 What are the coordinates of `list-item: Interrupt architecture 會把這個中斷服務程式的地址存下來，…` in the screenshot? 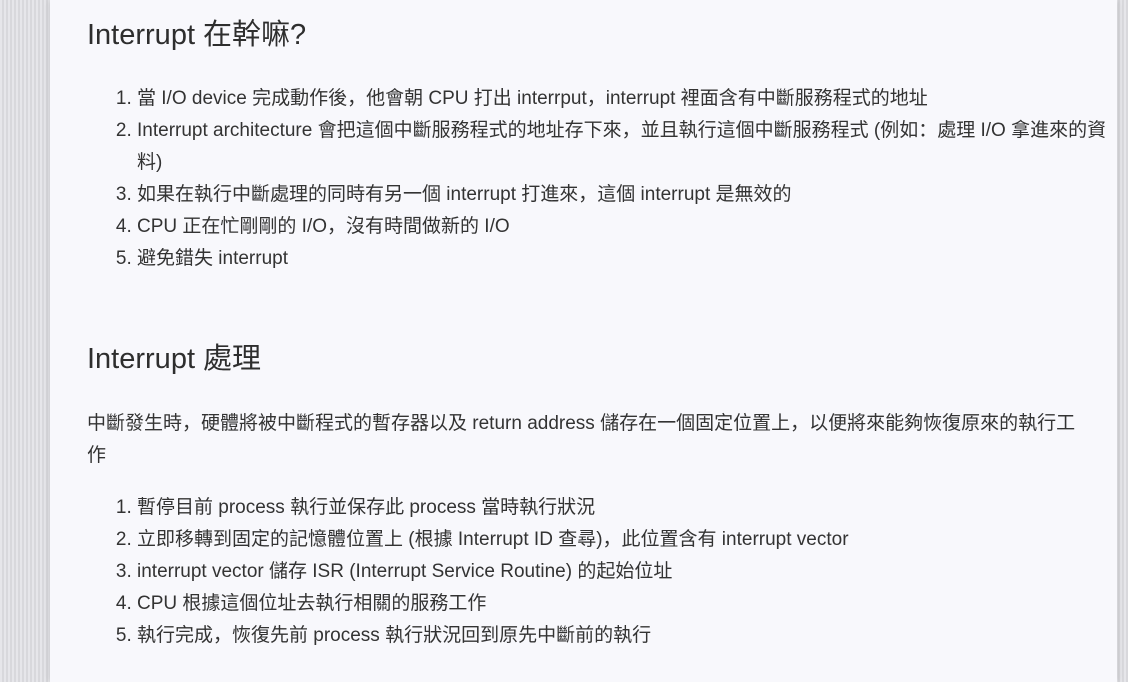 It's located at (627, 147).